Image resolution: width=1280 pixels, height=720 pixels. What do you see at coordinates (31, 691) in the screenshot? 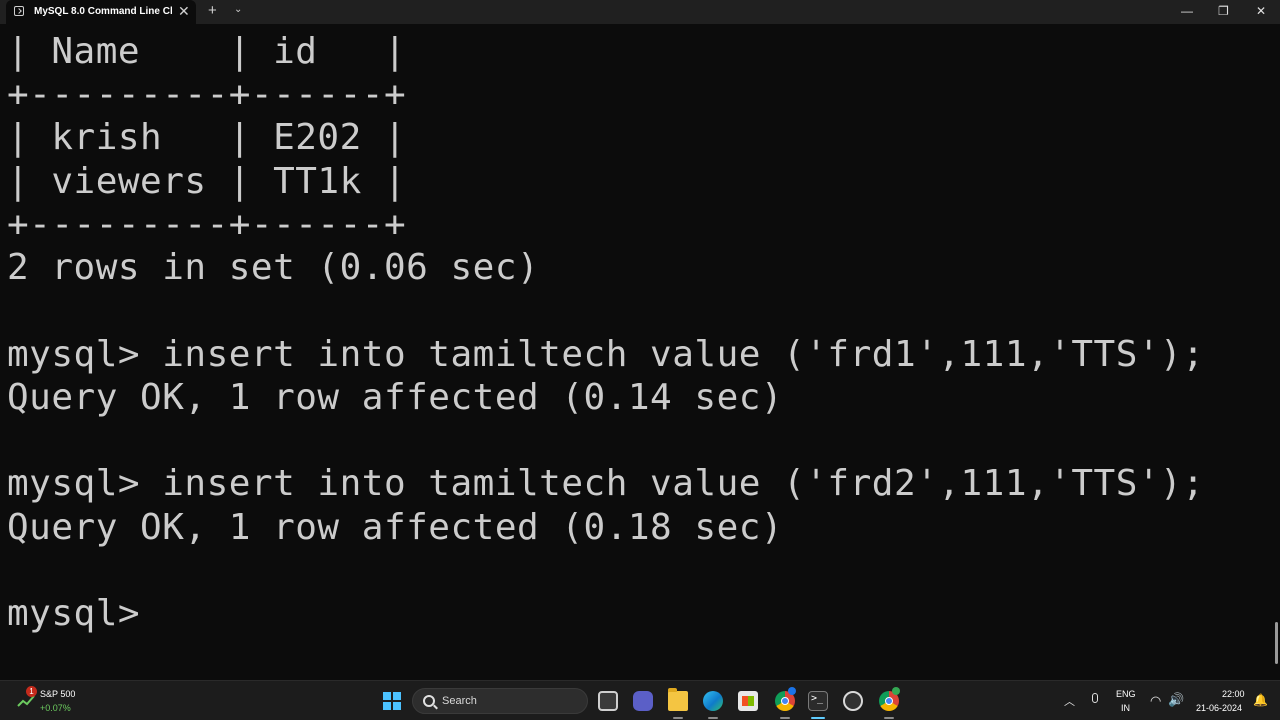
I see `notification-badge: 1` at bounding box center [31, 691].